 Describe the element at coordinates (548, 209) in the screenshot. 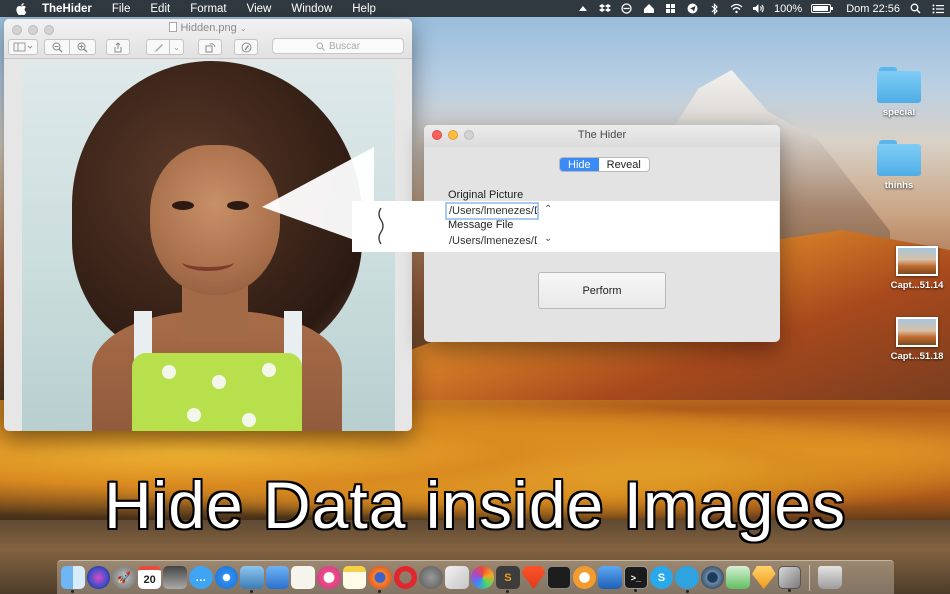

I see `chevron-up-icon: ⌃` at that location.